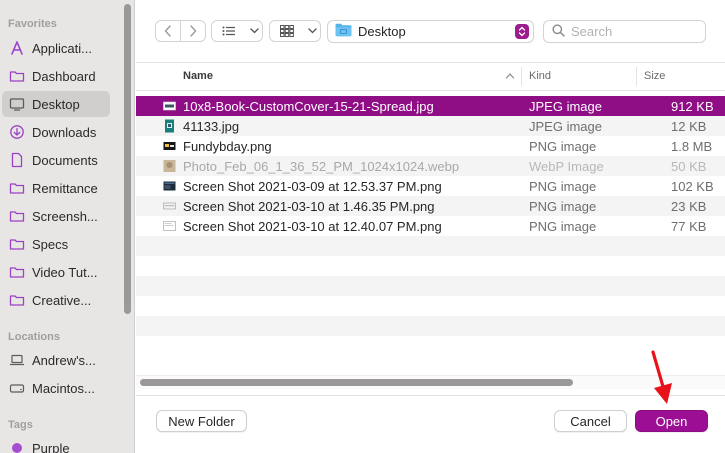 This screenshot has height=453, width=725. I want to click on file-name: 10x8-Book-CustomCover-15-21-Spread.jpg, so click(308, 106).